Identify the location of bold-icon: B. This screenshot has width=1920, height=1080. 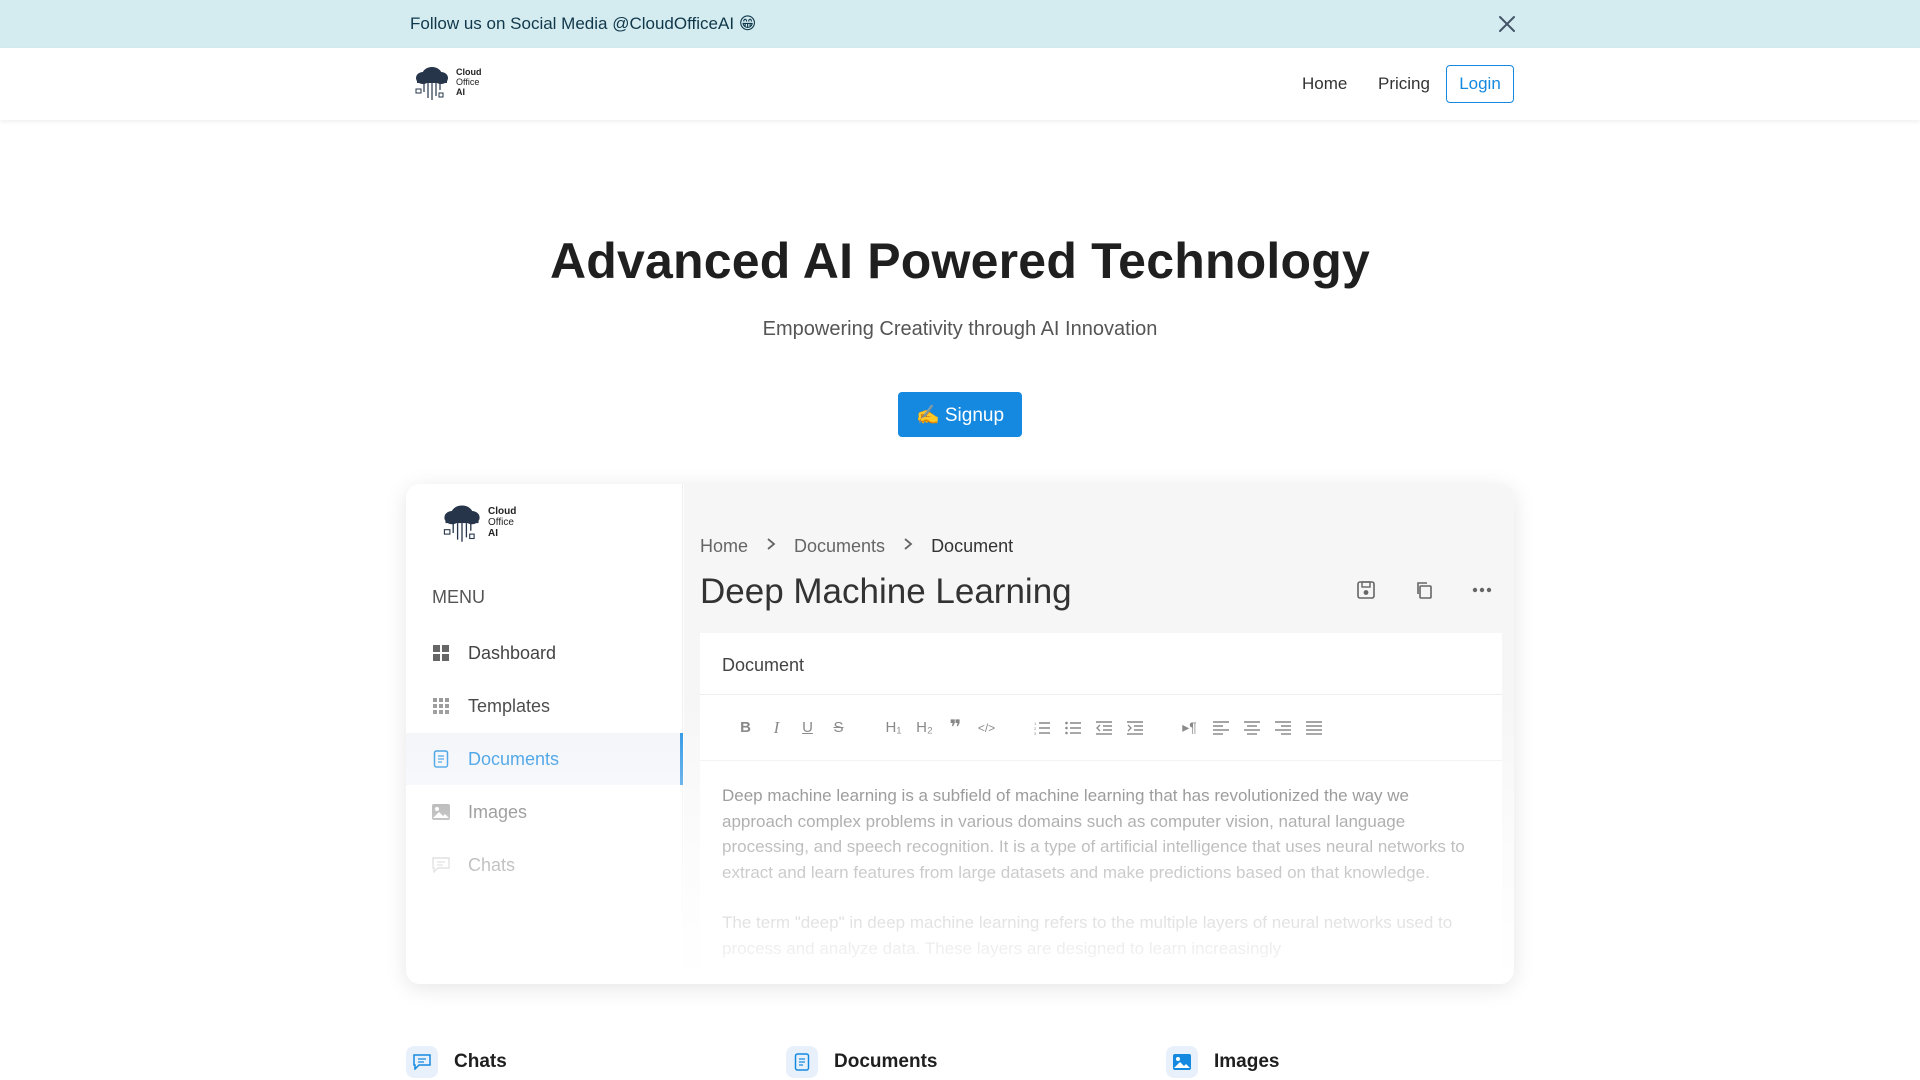
(745, 728).